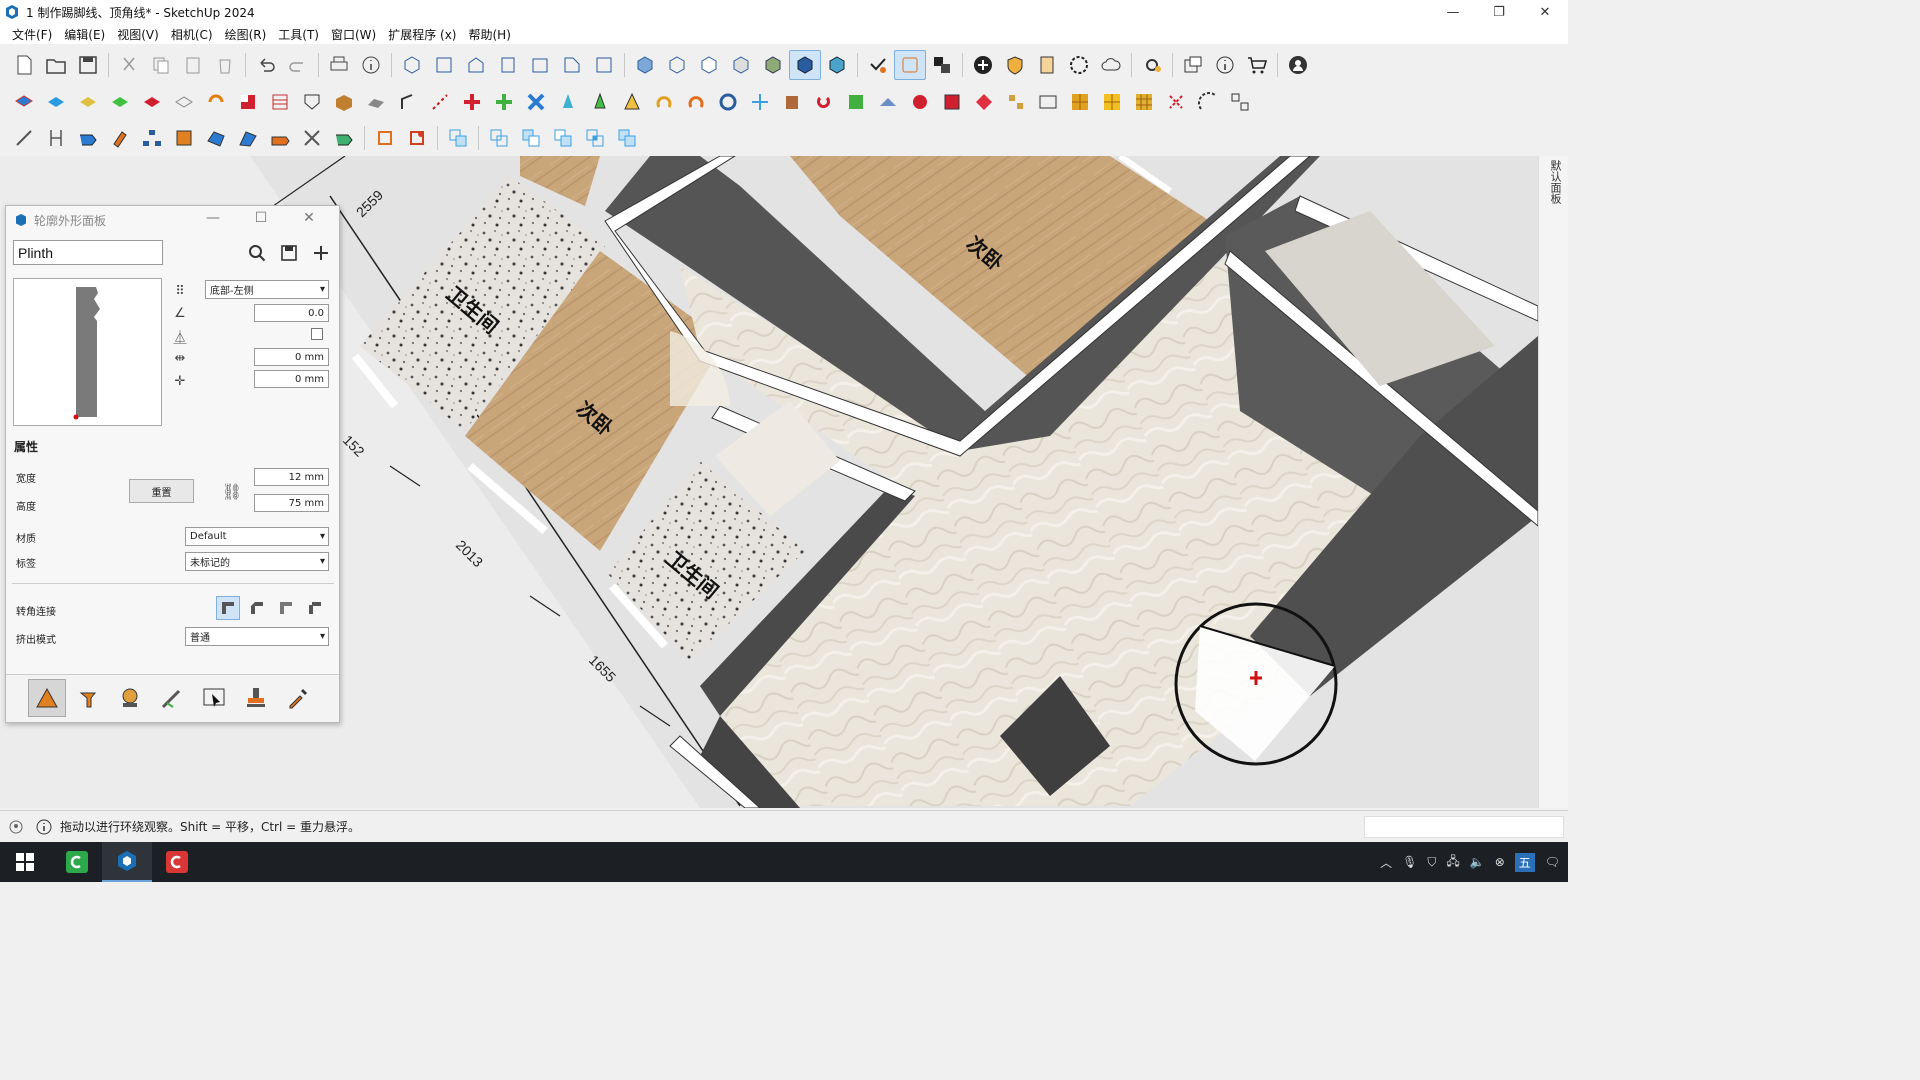  I want to click on add-profile-icon, so click(321, 253).